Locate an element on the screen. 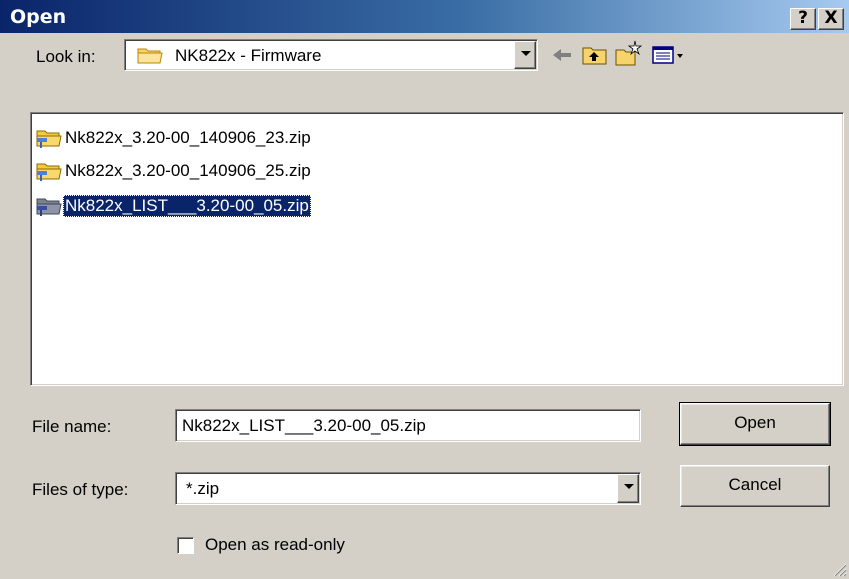 The height and width of the screenshot is (579, 849). close-button: X is located at coordinates (831, 19).